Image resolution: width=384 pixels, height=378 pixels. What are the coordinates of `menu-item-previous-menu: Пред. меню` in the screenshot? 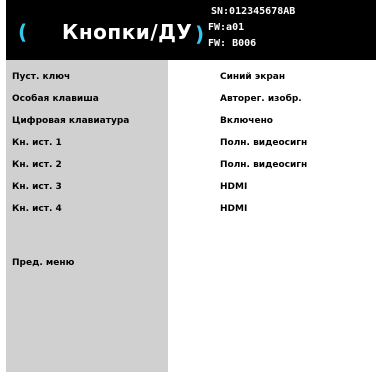 It's located at (43, 263).